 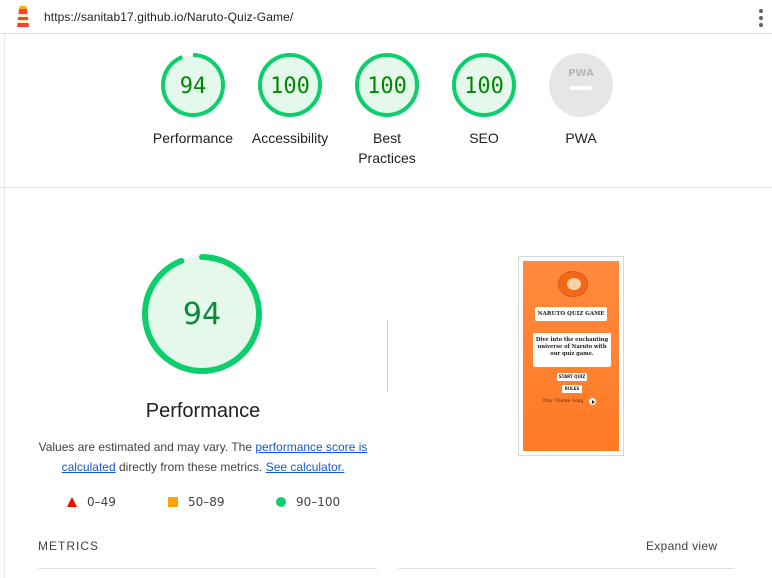 What do you see at coordinates (592, 401) in the screenshot?
I see `play-icon` at bounding box center [592, 401].